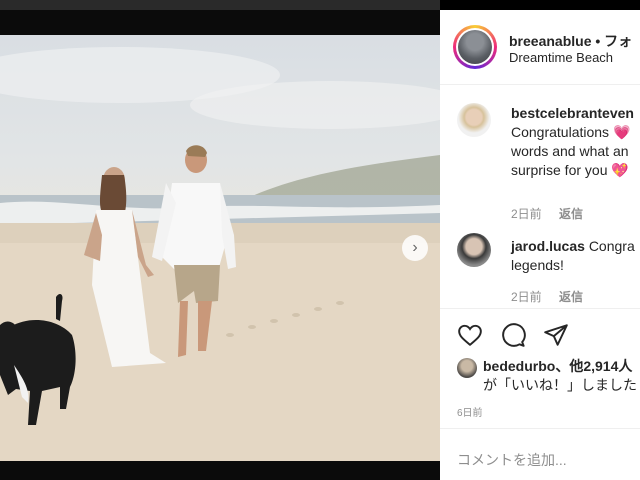 This screenshot has height=480, width=640. I want to click on heart-icon, so click(470, 335).